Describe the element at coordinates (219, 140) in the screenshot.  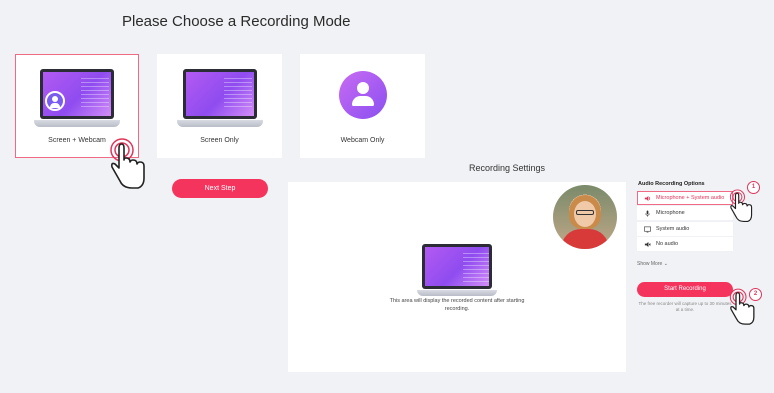
I see `mode-label: Screen Only` at that location.